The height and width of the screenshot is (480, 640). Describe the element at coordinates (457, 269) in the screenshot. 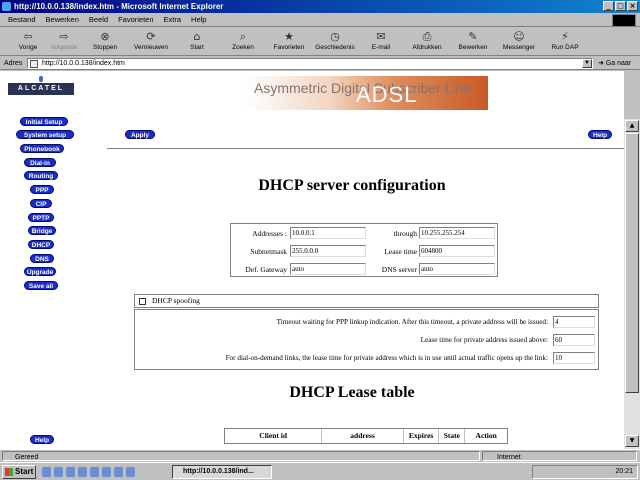

I see `dns-server-input: auto` at that location.